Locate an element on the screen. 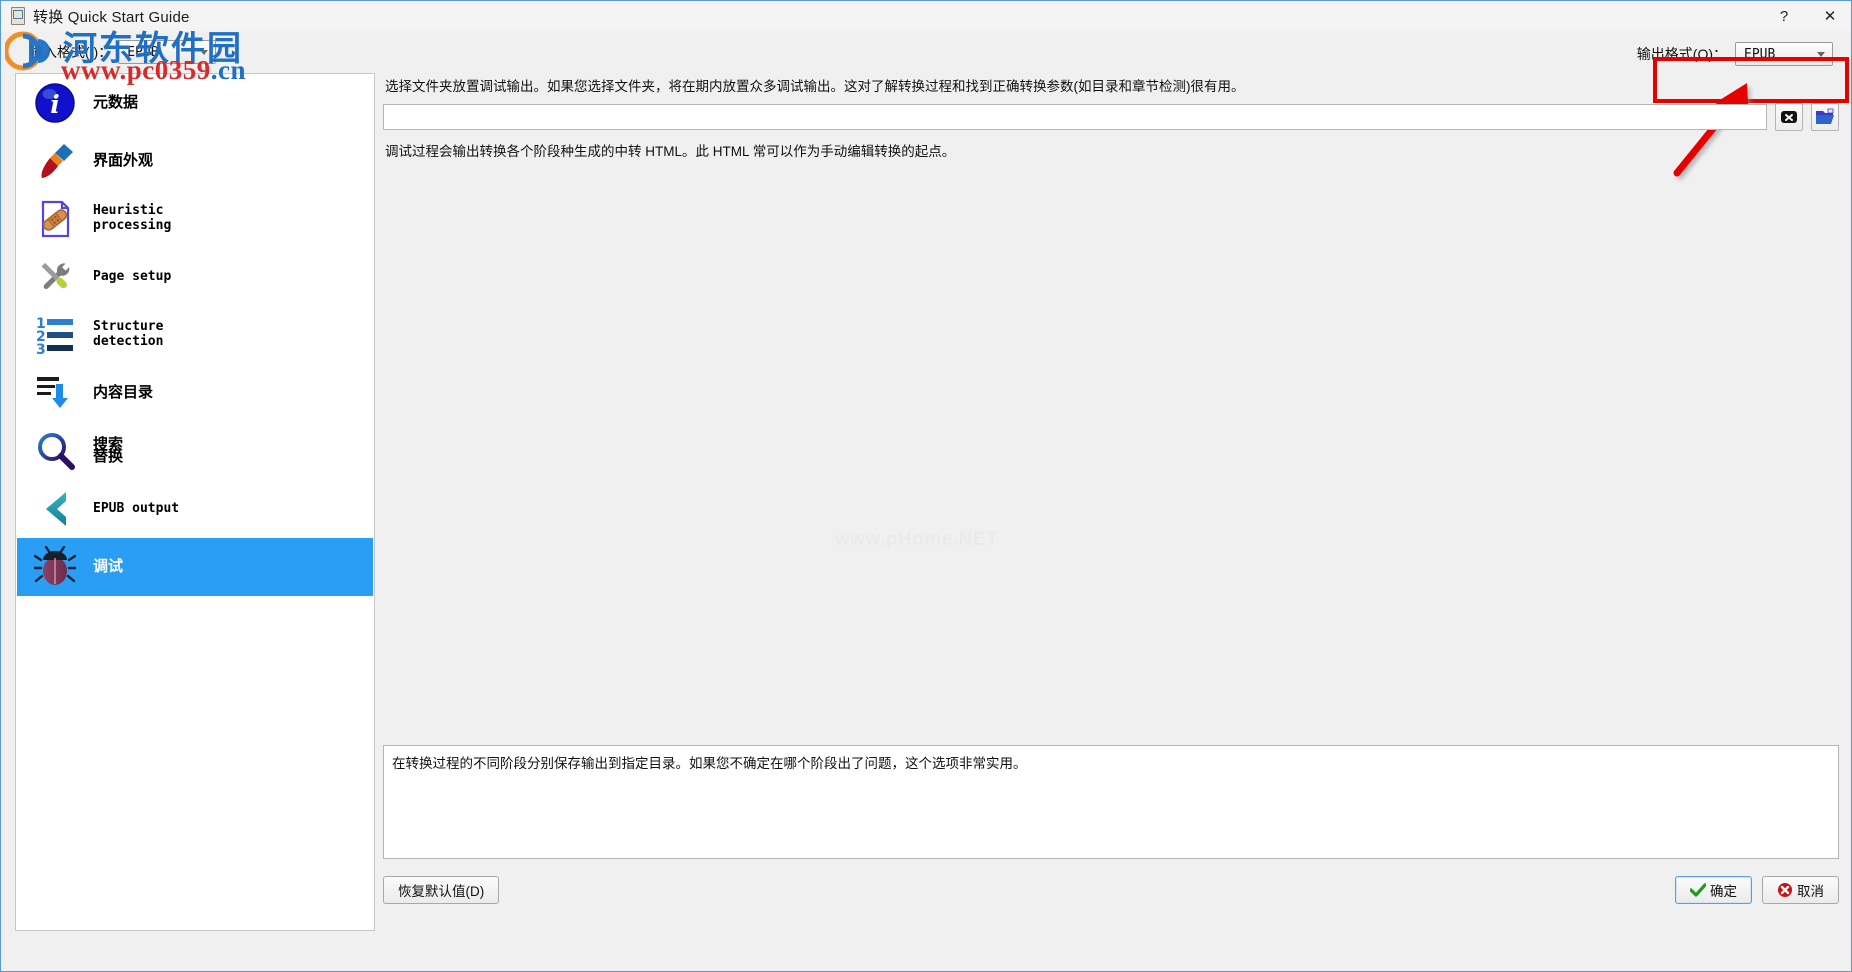  cancel-button-label: 取消 is located at coordinates (1810, 891).